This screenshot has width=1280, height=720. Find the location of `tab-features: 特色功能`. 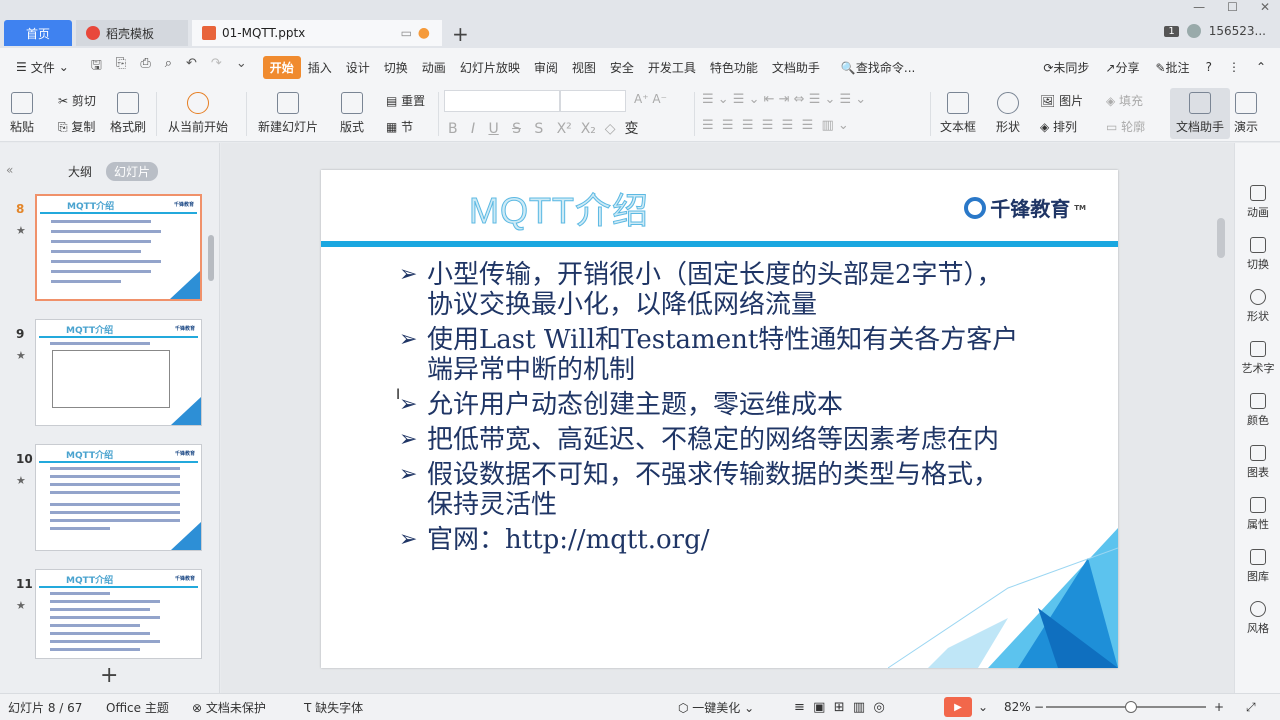

tab-features: 特色功能 is located at coordinates (734, 67).